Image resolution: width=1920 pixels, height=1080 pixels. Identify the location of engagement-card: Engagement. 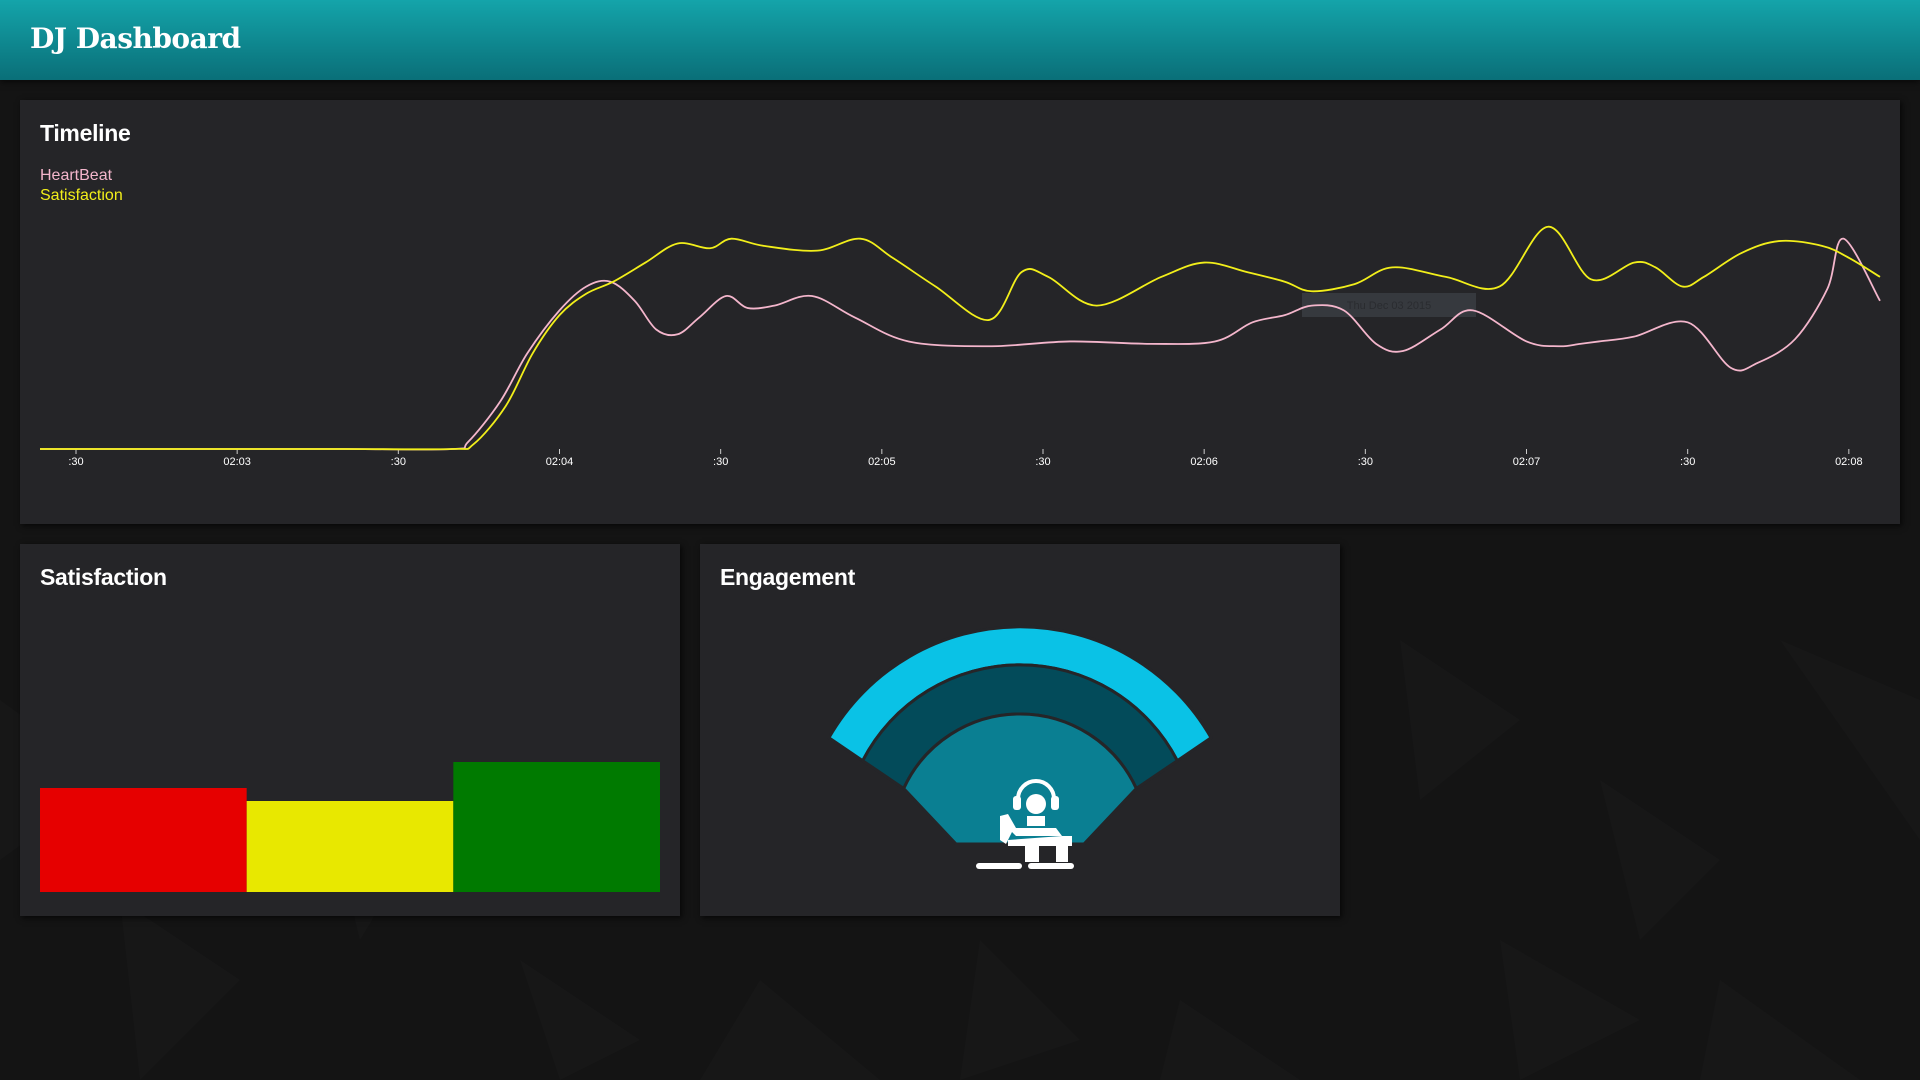
(1020, 730).